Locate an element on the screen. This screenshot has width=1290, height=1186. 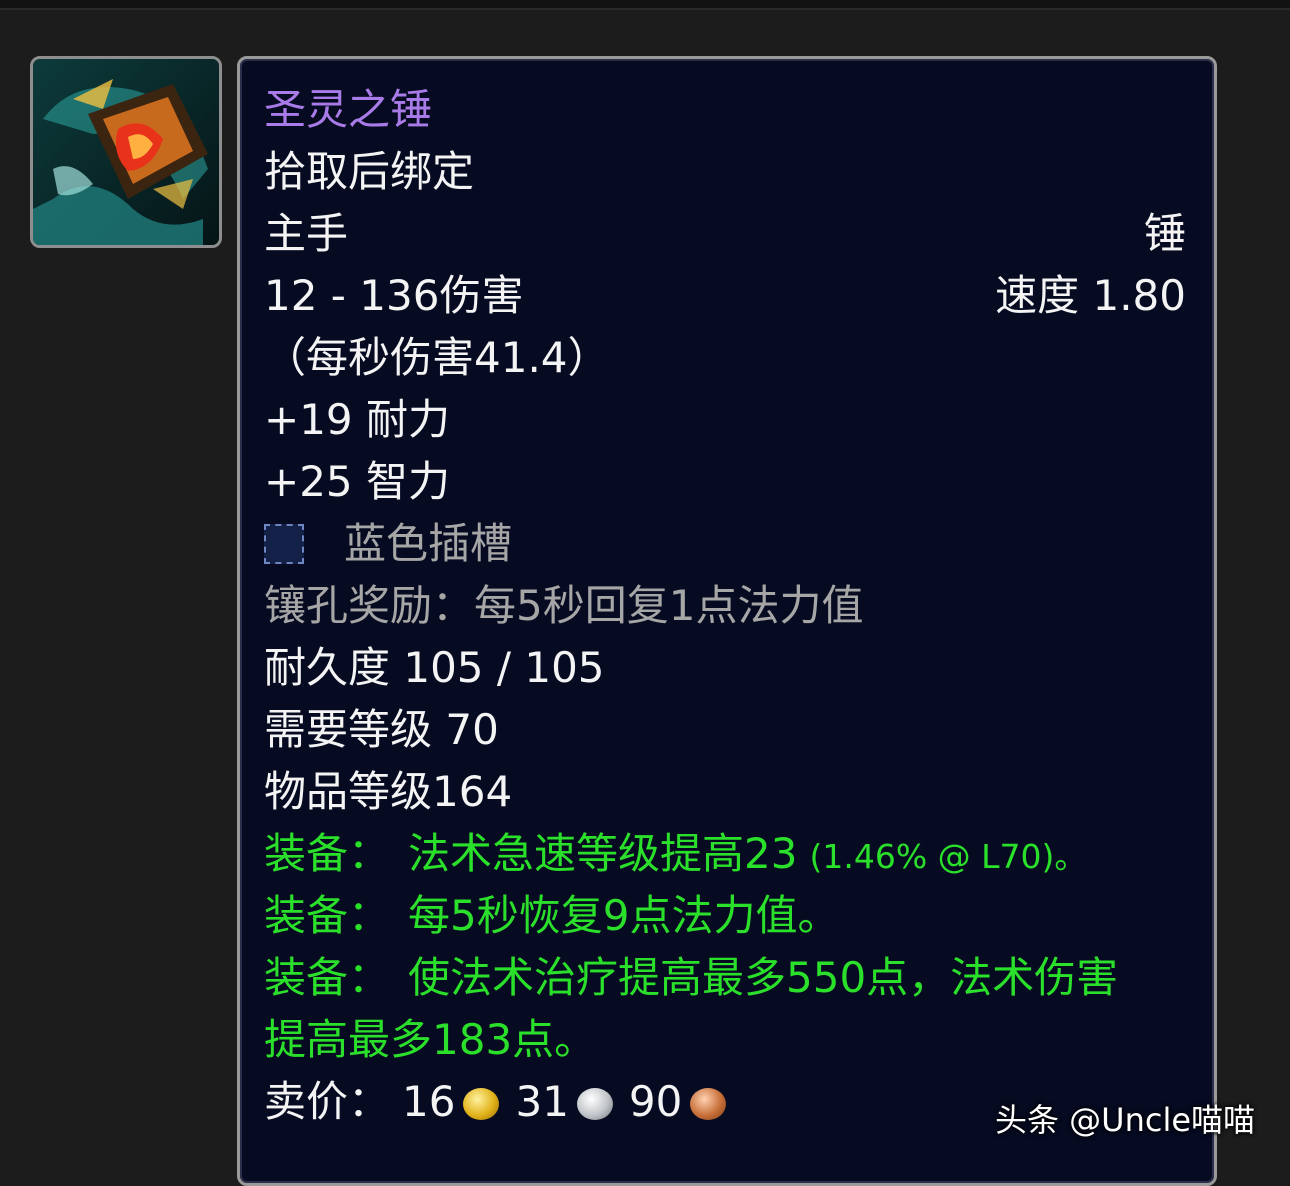
equip-text-2: 每5秒恢复9点法力值。 is located at coordinates (624, 915).